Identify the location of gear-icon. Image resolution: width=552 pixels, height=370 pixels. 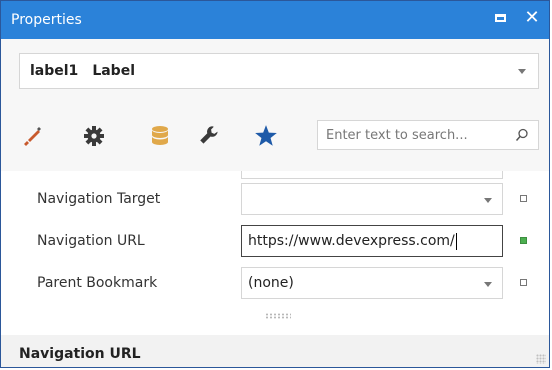
(94, 136).